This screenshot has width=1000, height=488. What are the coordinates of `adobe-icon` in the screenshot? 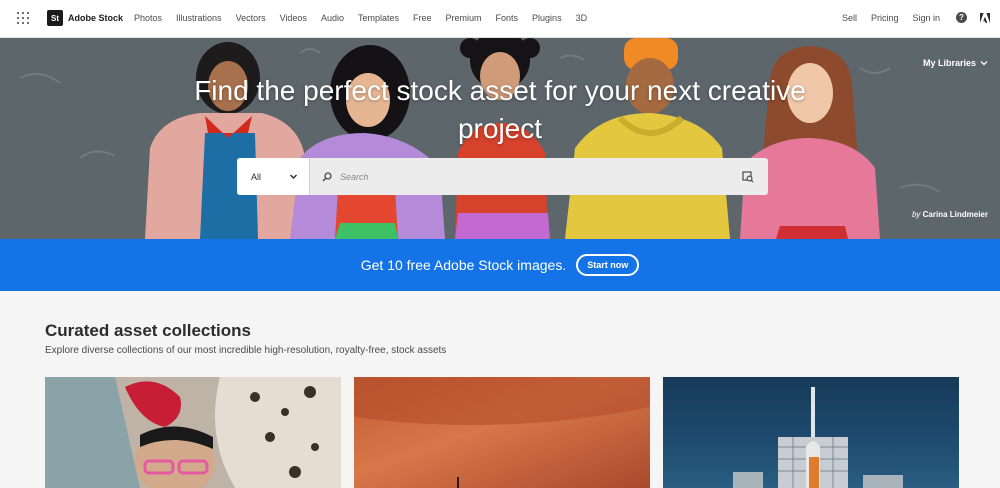 It's located at (985, 17).